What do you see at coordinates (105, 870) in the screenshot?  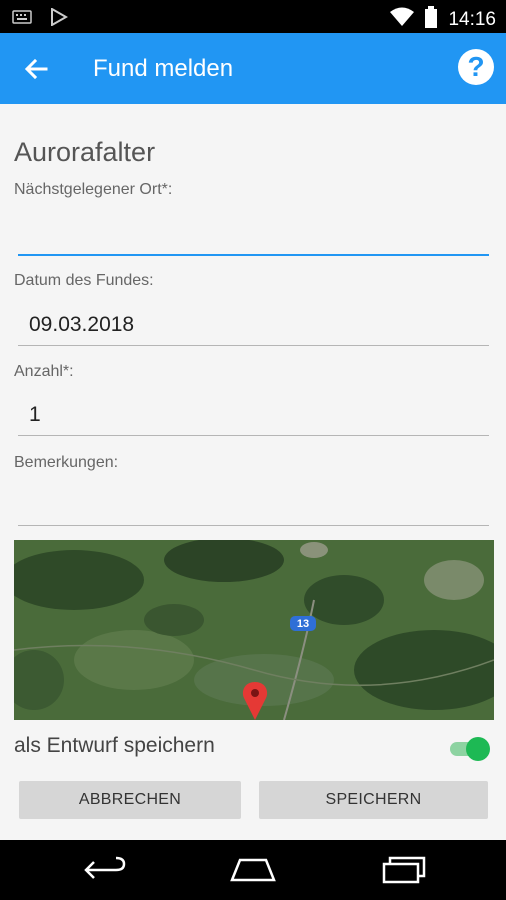 I see `back-nav-icon` at bounding box center [105, 870].